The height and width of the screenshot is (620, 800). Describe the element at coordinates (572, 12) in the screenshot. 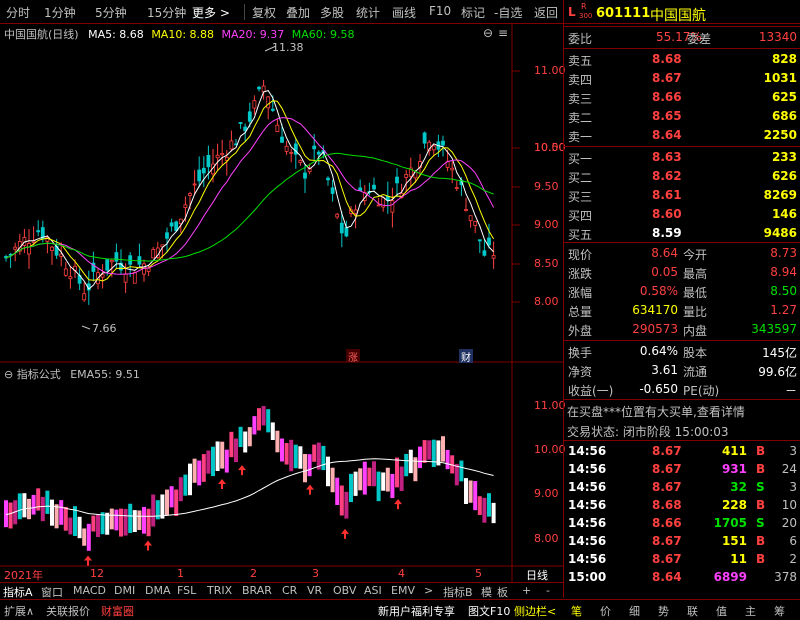

I see `market-badge: L` at that location.